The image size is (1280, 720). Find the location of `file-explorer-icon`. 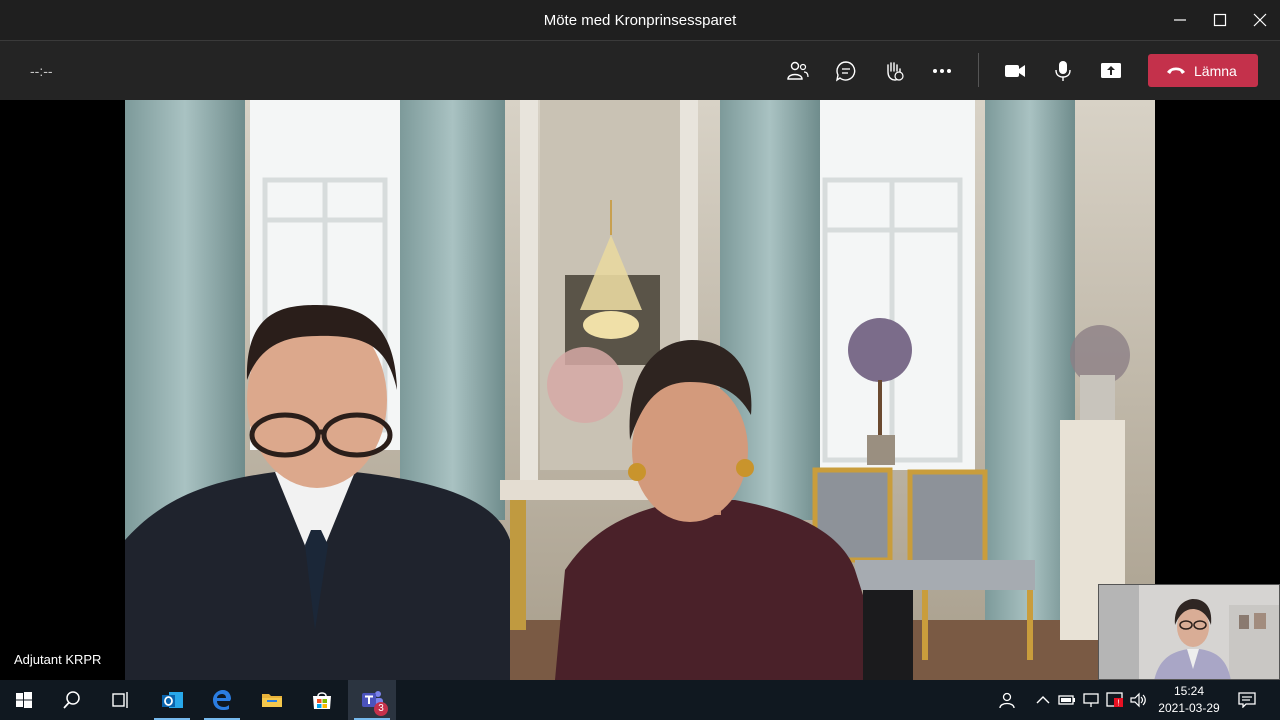

file-explorer-icon is located at coordinates (272, 700).